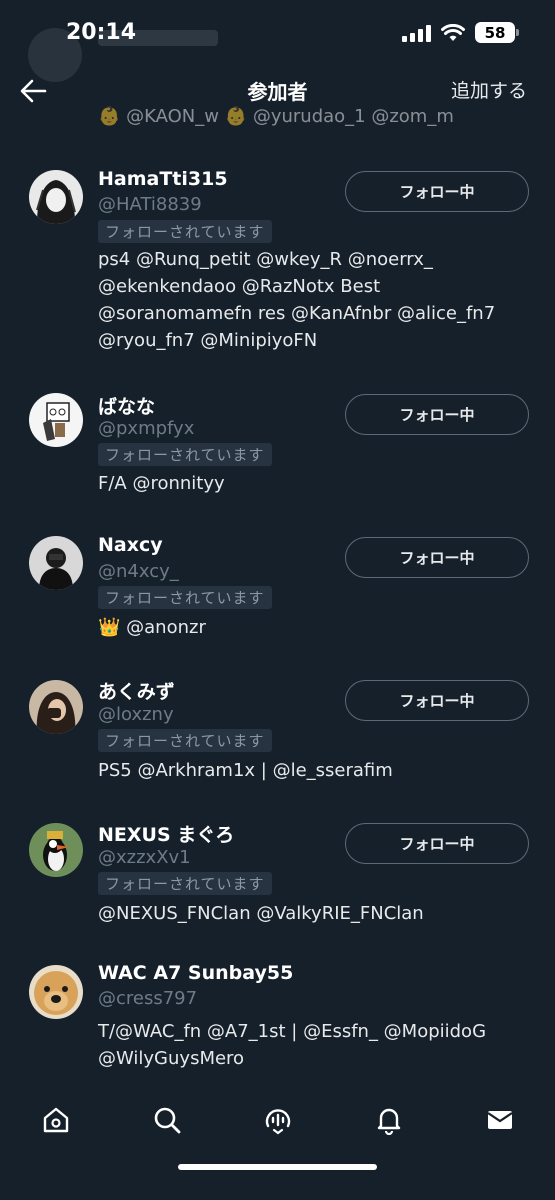  Describe the element at coordinates (127, 407) in the screenshot. I see `user-name: ばなな` at that location.